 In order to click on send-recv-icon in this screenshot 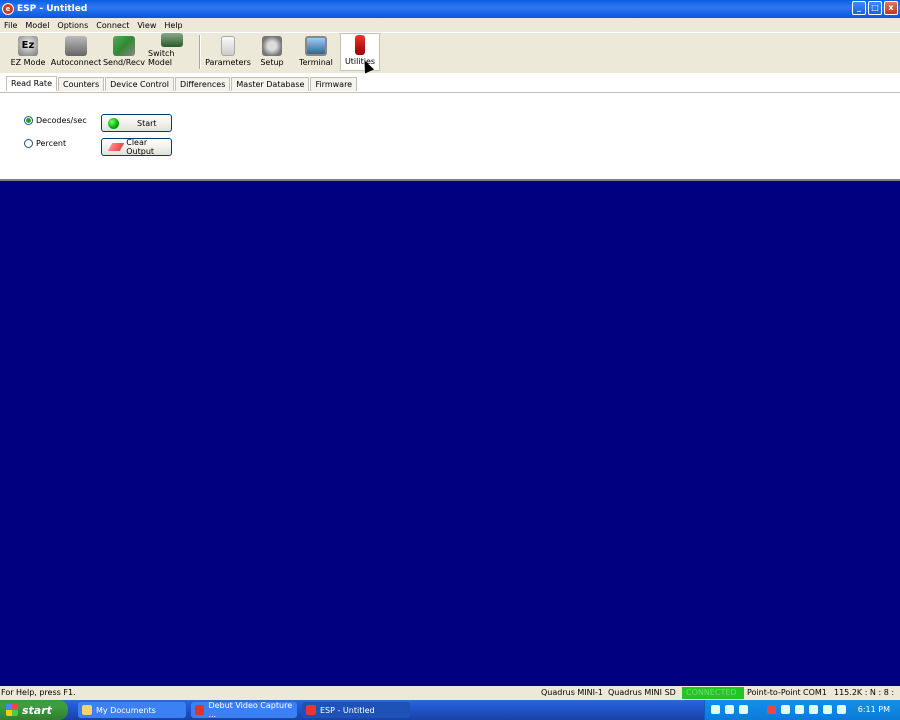, I will do `click(124, 46)`.